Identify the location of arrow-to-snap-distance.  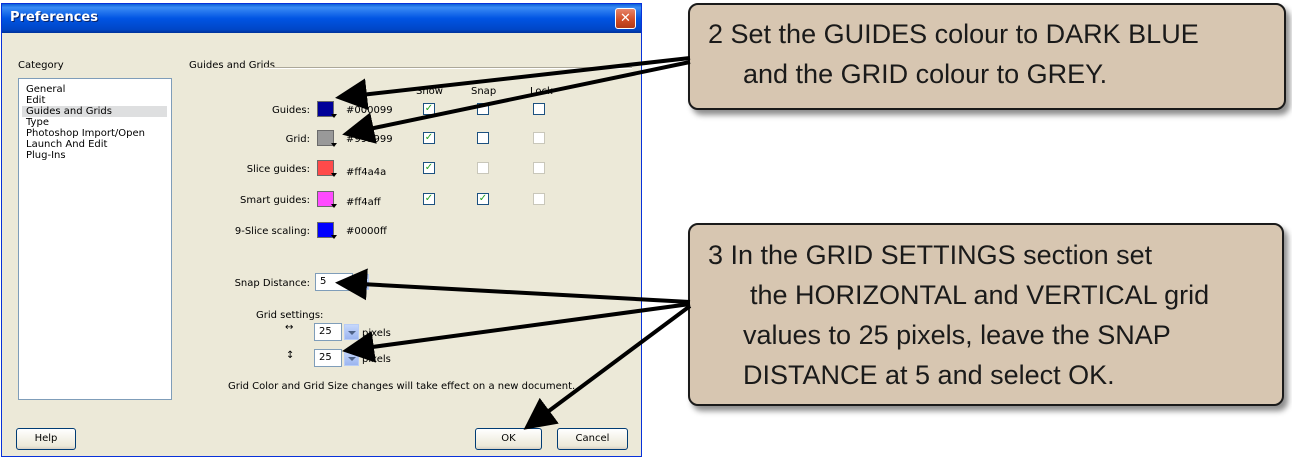
(513, 286).